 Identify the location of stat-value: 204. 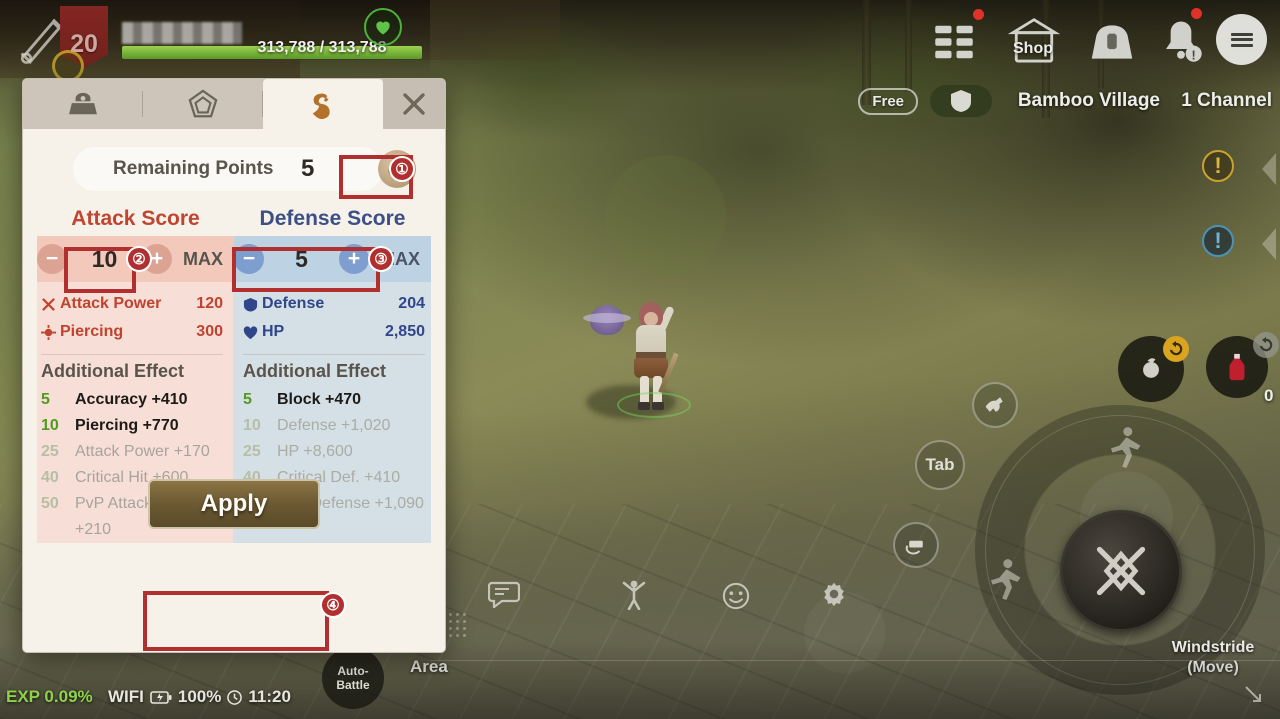
(411, 303).